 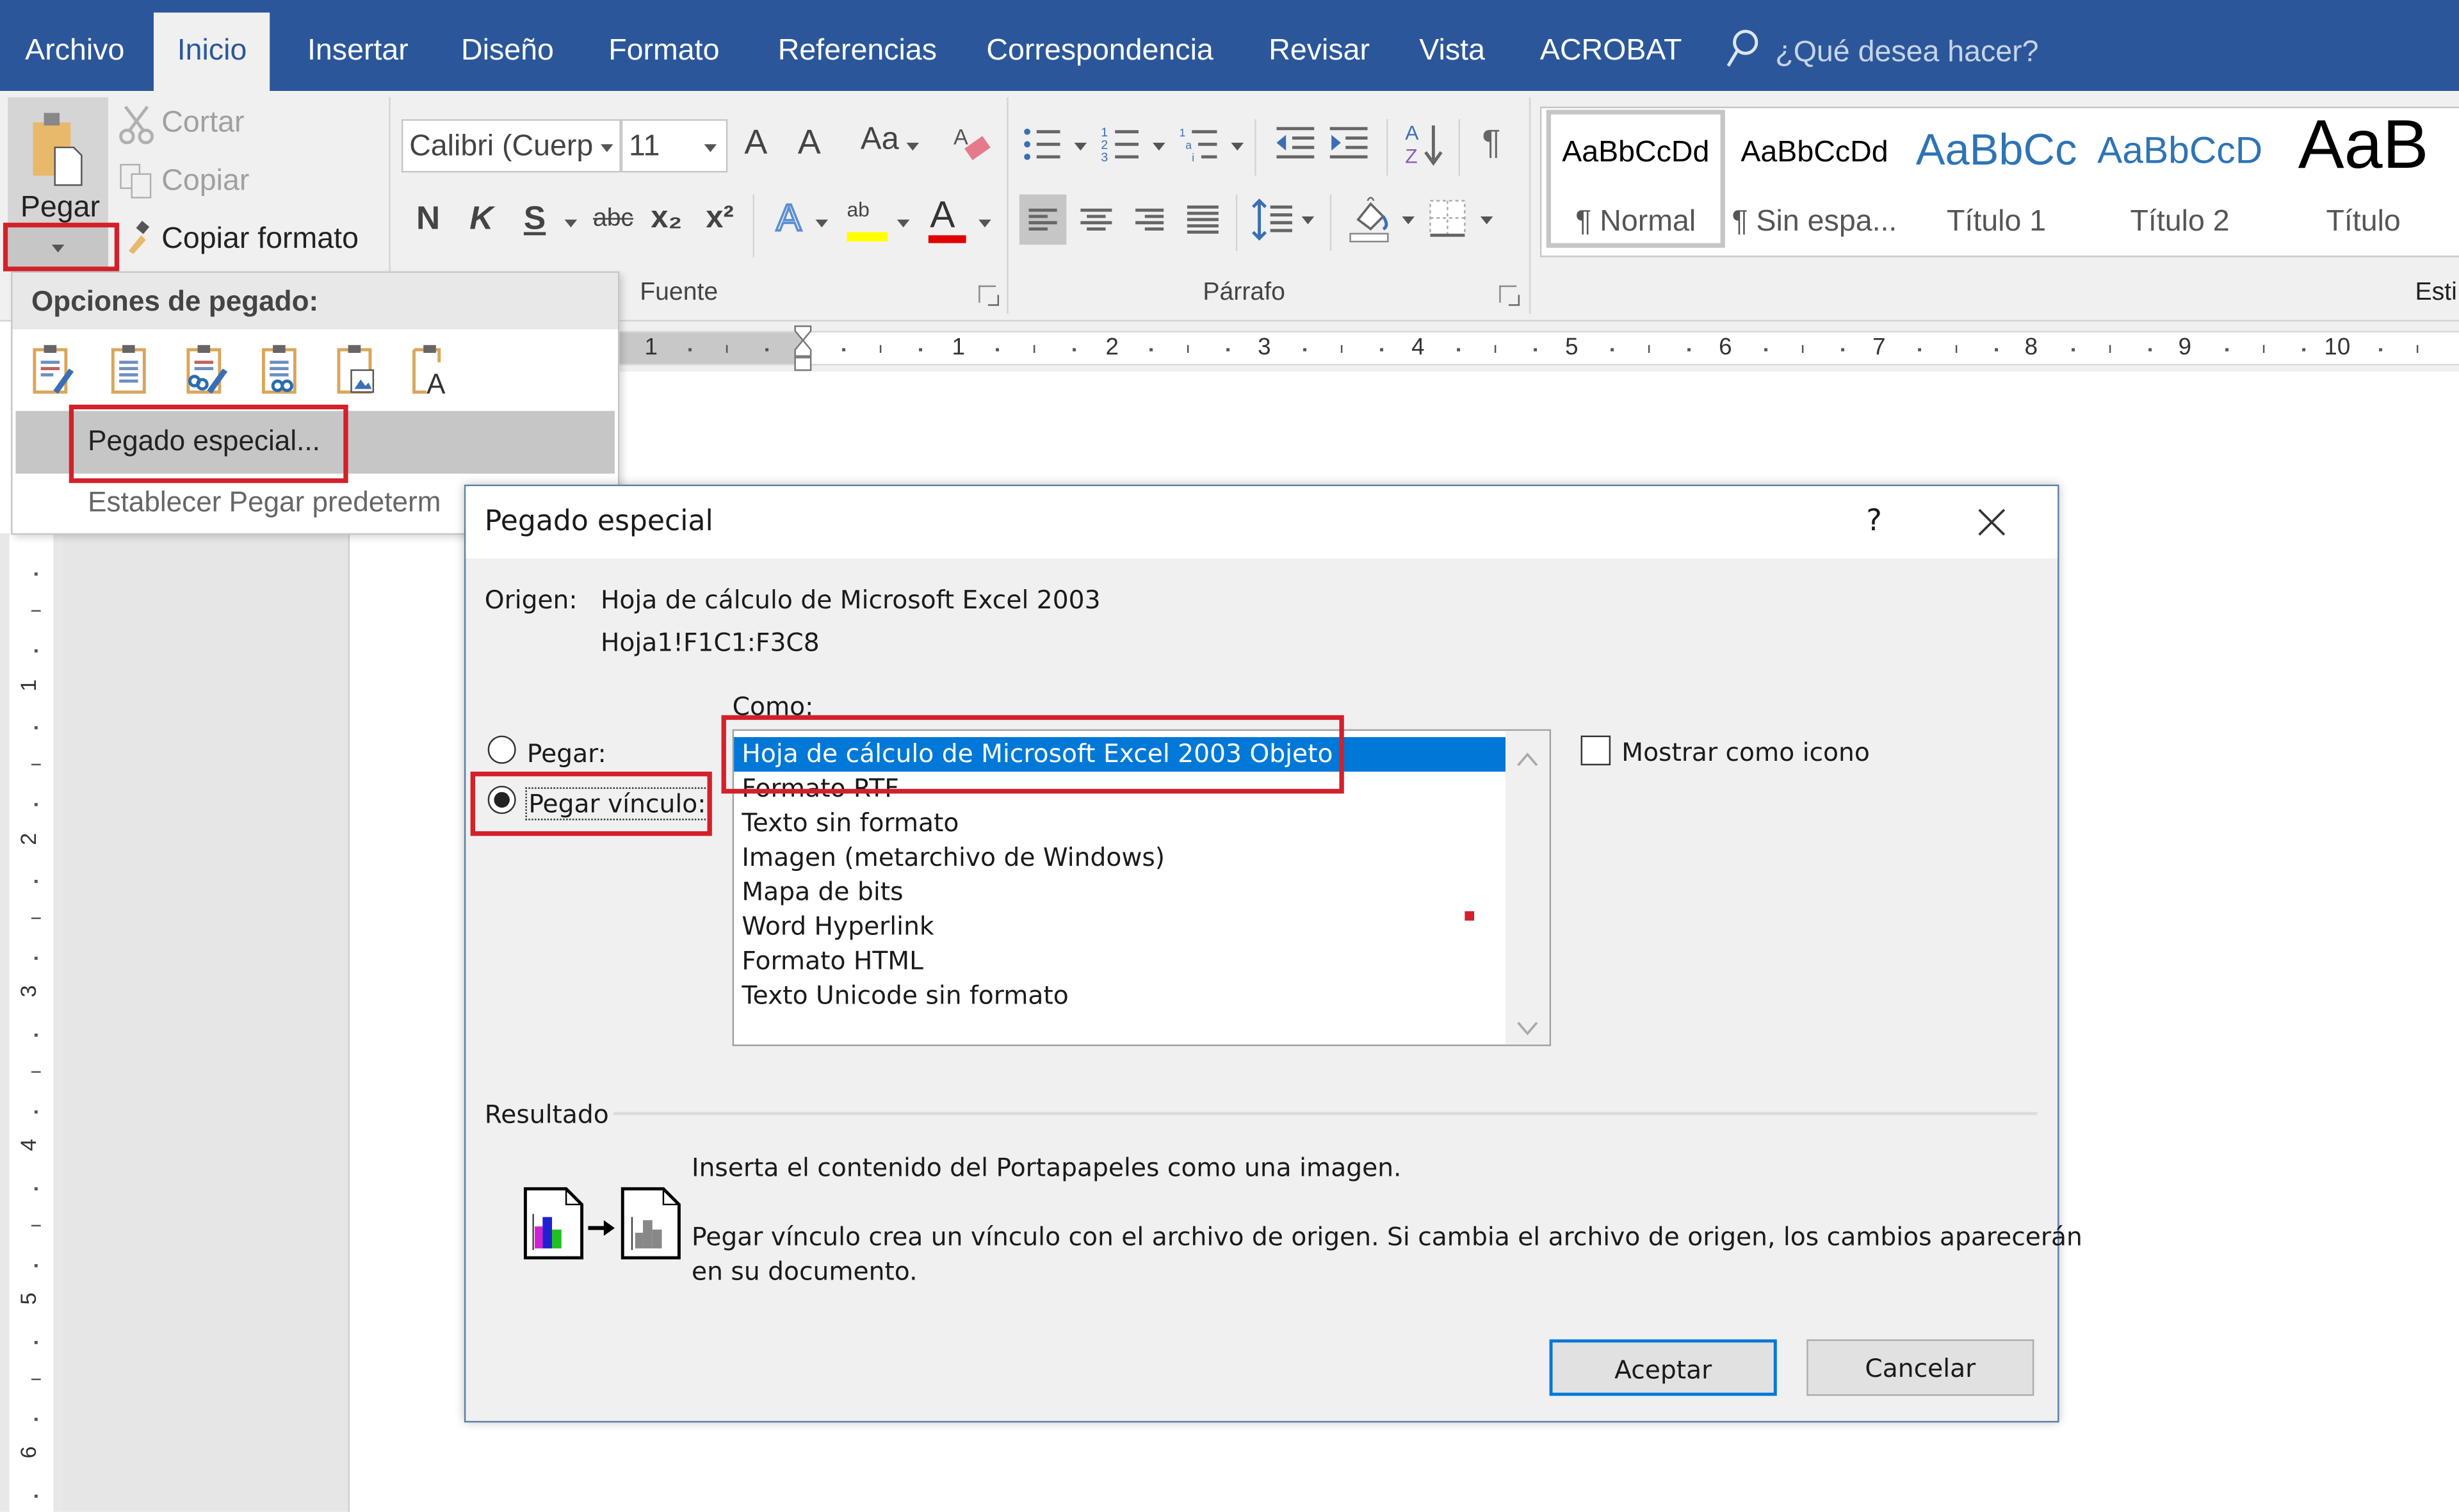 I want to click on show-marks-button: ¶, so click(x=1491, y=143).